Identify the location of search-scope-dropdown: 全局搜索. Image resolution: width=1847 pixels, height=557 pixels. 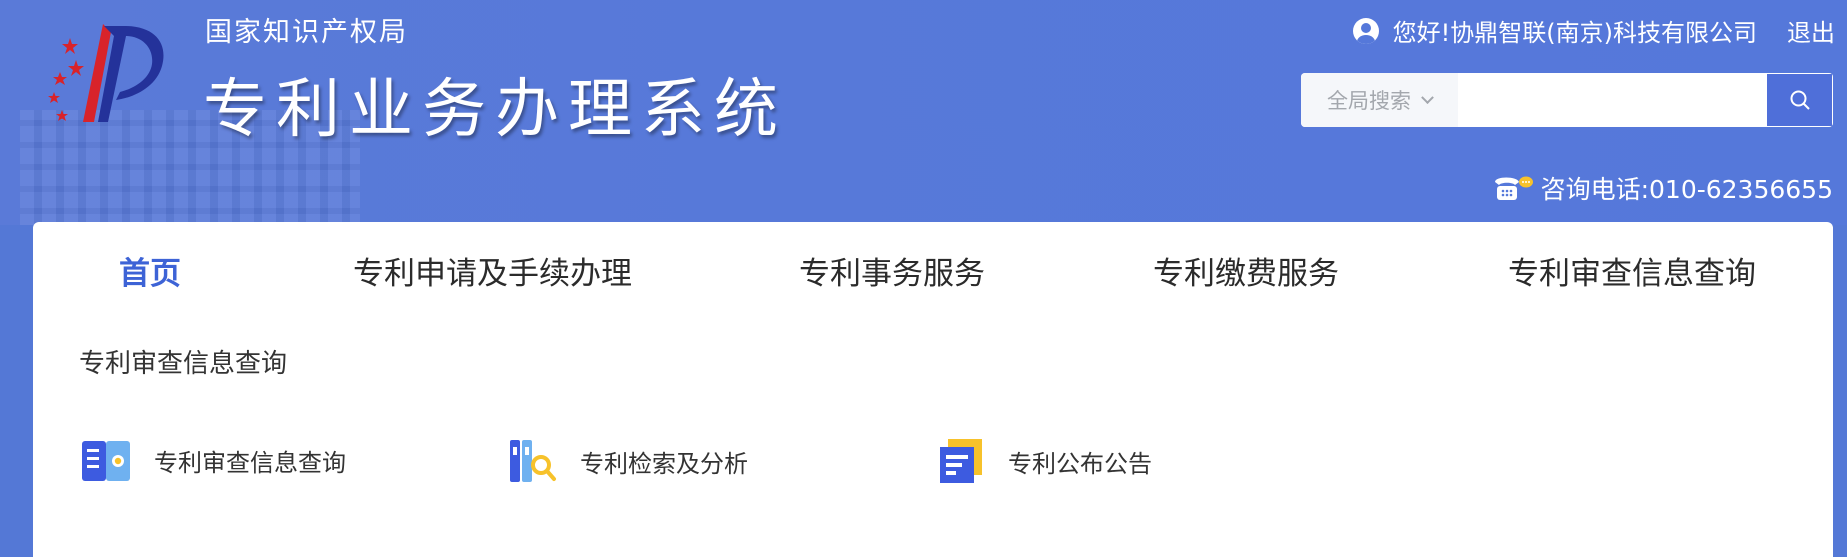
(1379, 100).